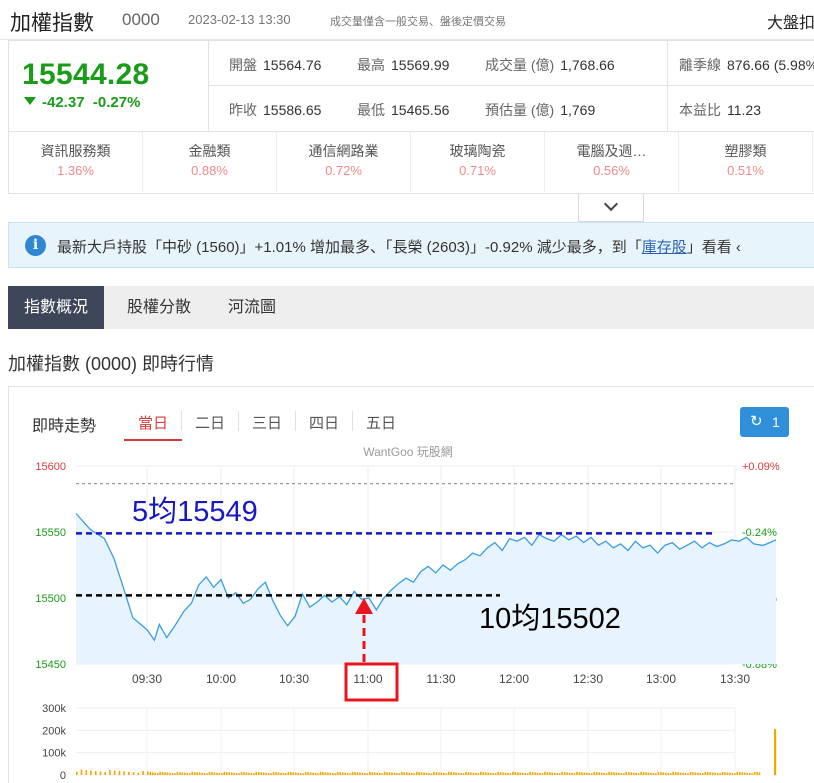 This screenshot has width=814, height=783. Describe the element at coordinates (50, 665) in the screenshot. I see `y-tick-label: 15450` at that location.